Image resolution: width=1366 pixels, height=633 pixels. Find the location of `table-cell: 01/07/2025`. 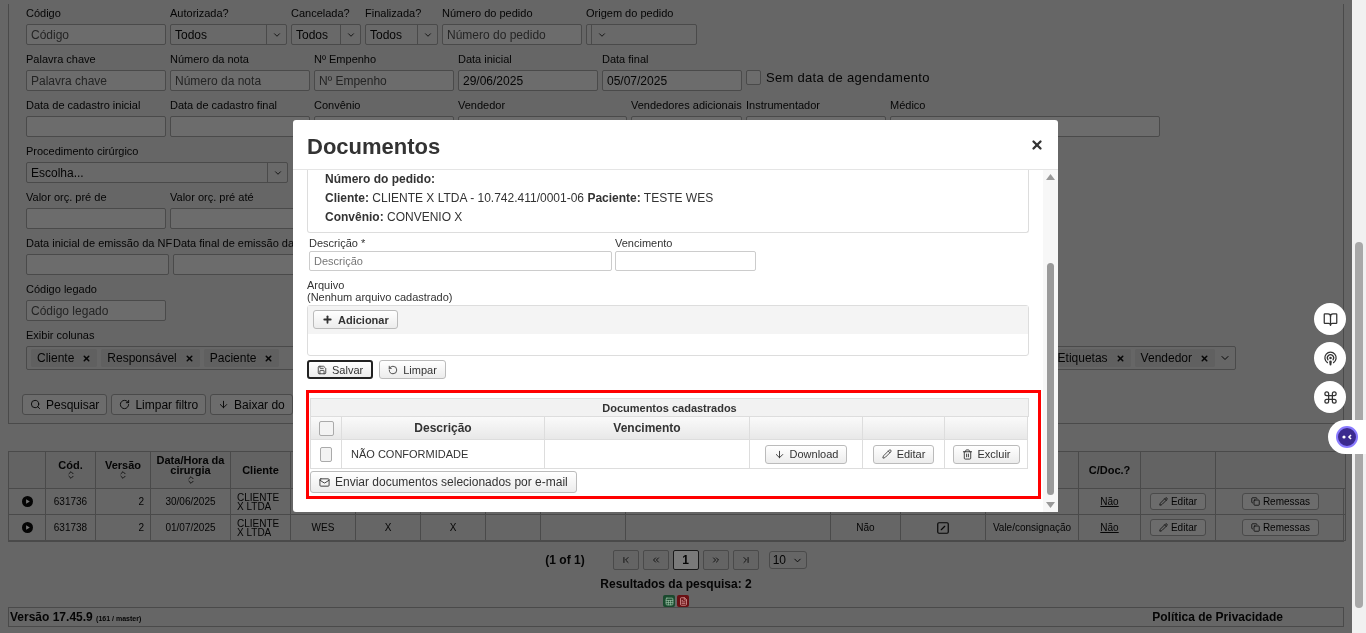

table-cell: 01/07/2025 is located at coordinates (190, 527).